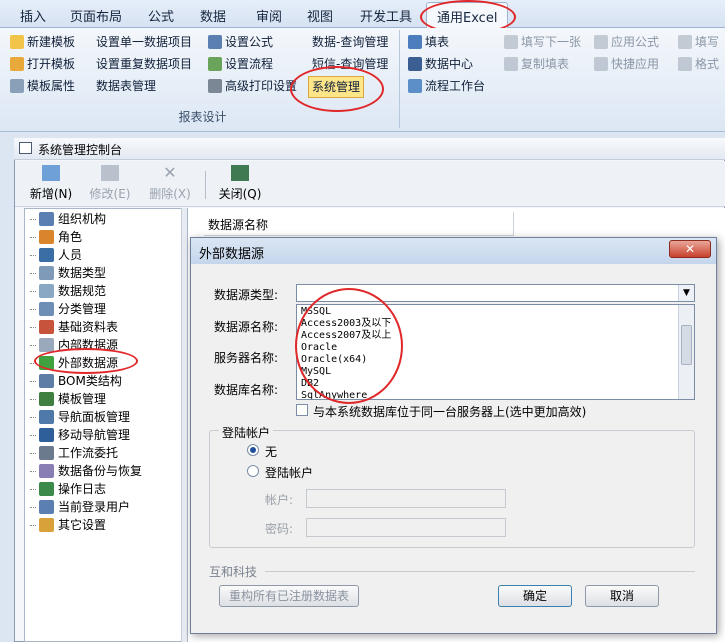 The image size is (725, 642). Describe the element at coordinates (51, 183) in the screenshot. I see `add-button: 新增(N)` at that location.